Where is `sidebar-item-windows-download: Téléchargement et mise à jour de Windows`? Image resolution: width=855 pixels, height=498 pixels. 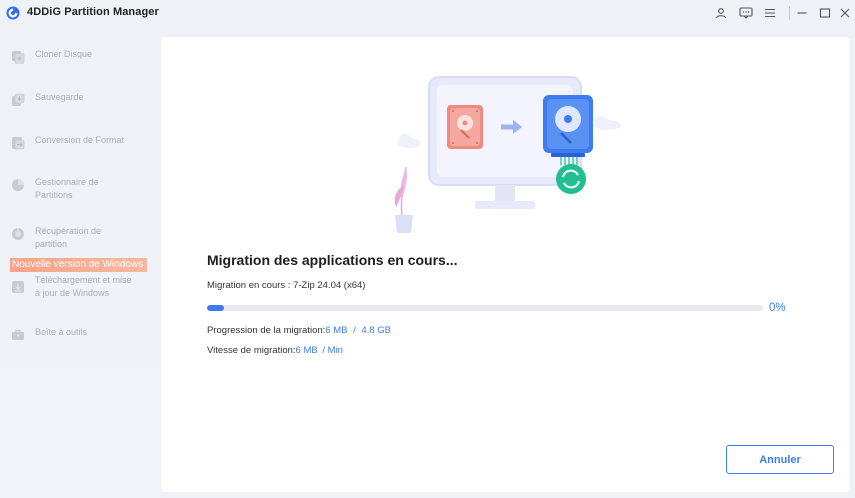 sidebar-item-windows-download: Téléchargement et mise à jour de Windows is located at coordinates (82, 287).